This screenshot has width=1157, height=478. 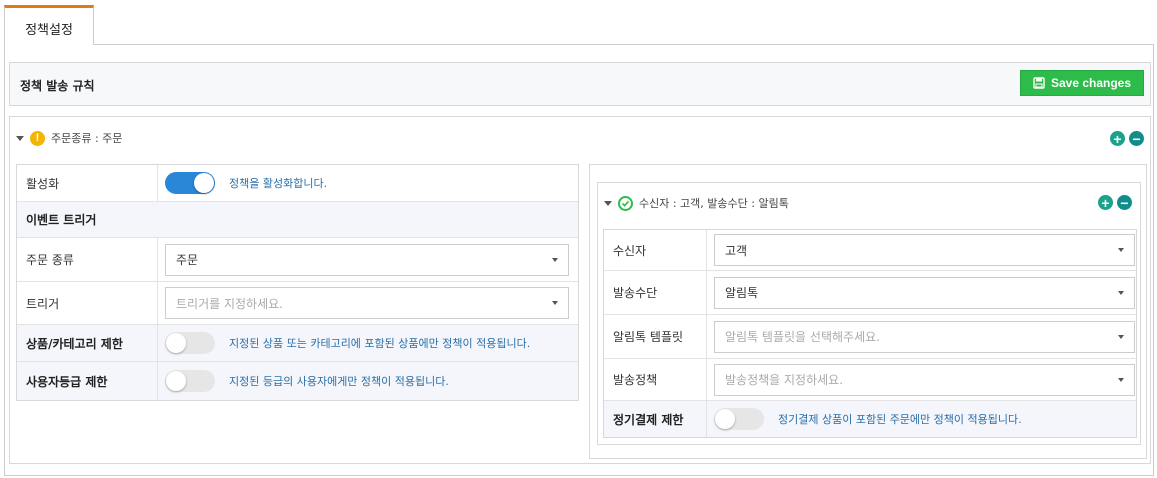 I want to click on tab-label: 정책설정, so click(x=49, y=30).